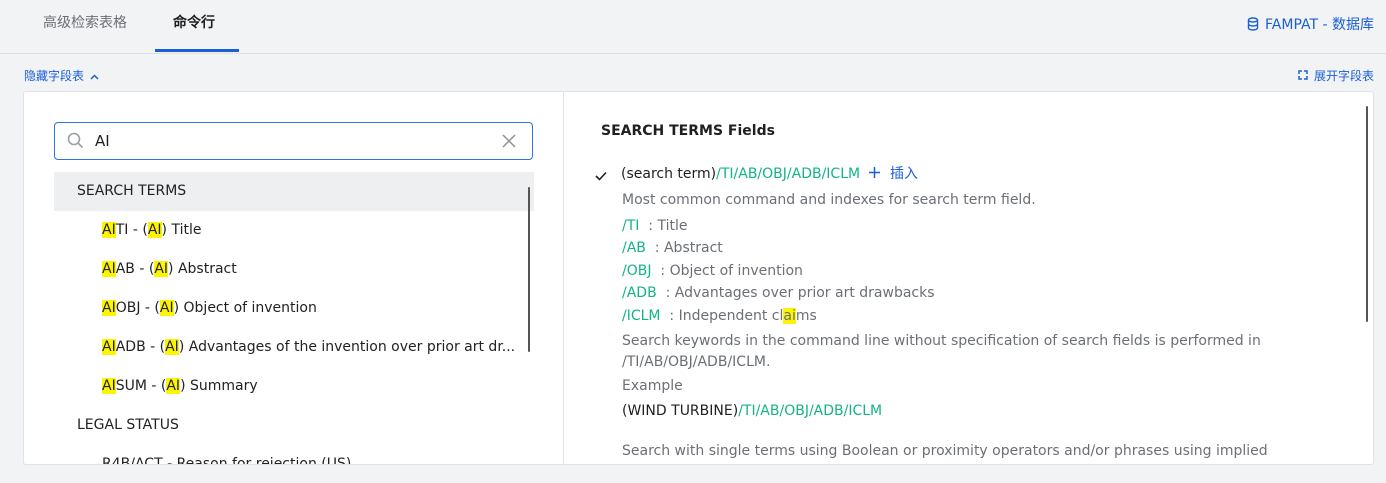  I want to click on field-definition: /OBJ : Object of invention, so click(712, 271).